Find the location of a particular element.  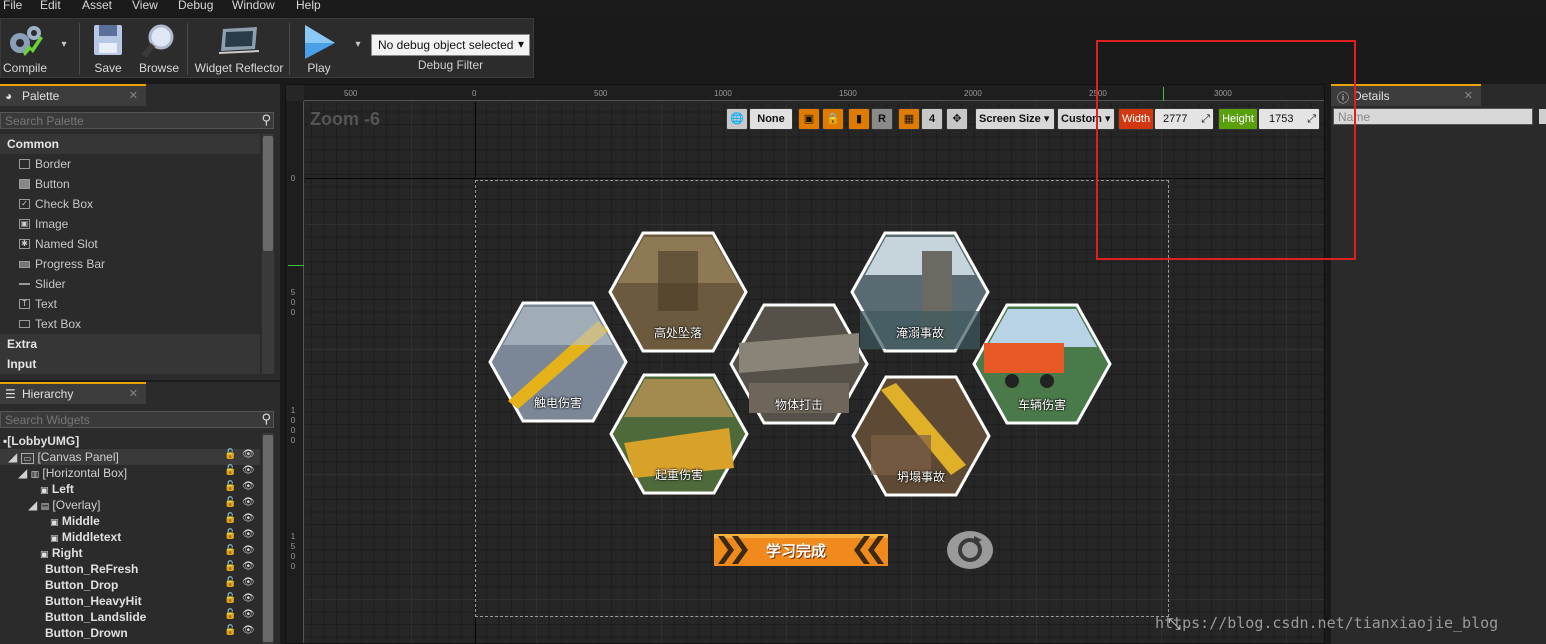

lock-icon: 🔒 is located at coordinates (833, 119).